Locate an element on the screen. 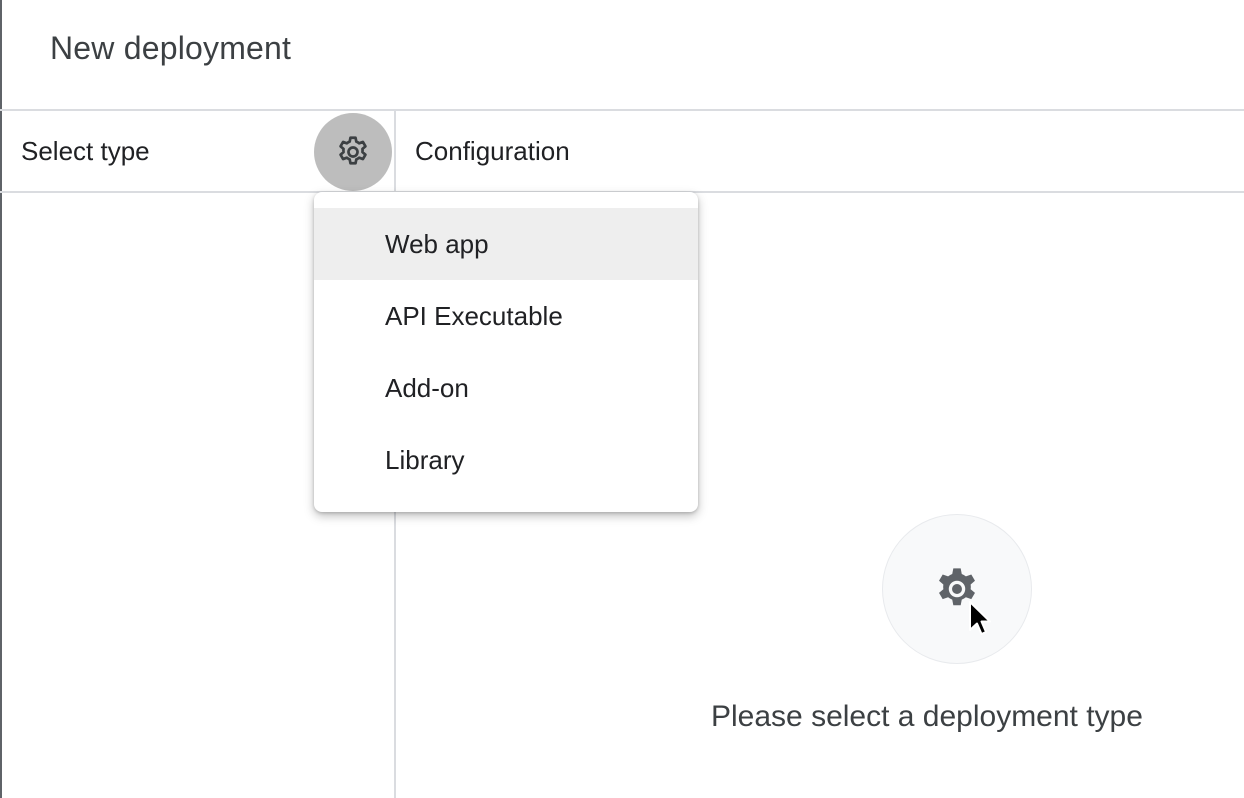 Image resolution: width=1244 pixels, height=798 pixels. menu-item-web-app: Web app is located at coordinates (506, 244).